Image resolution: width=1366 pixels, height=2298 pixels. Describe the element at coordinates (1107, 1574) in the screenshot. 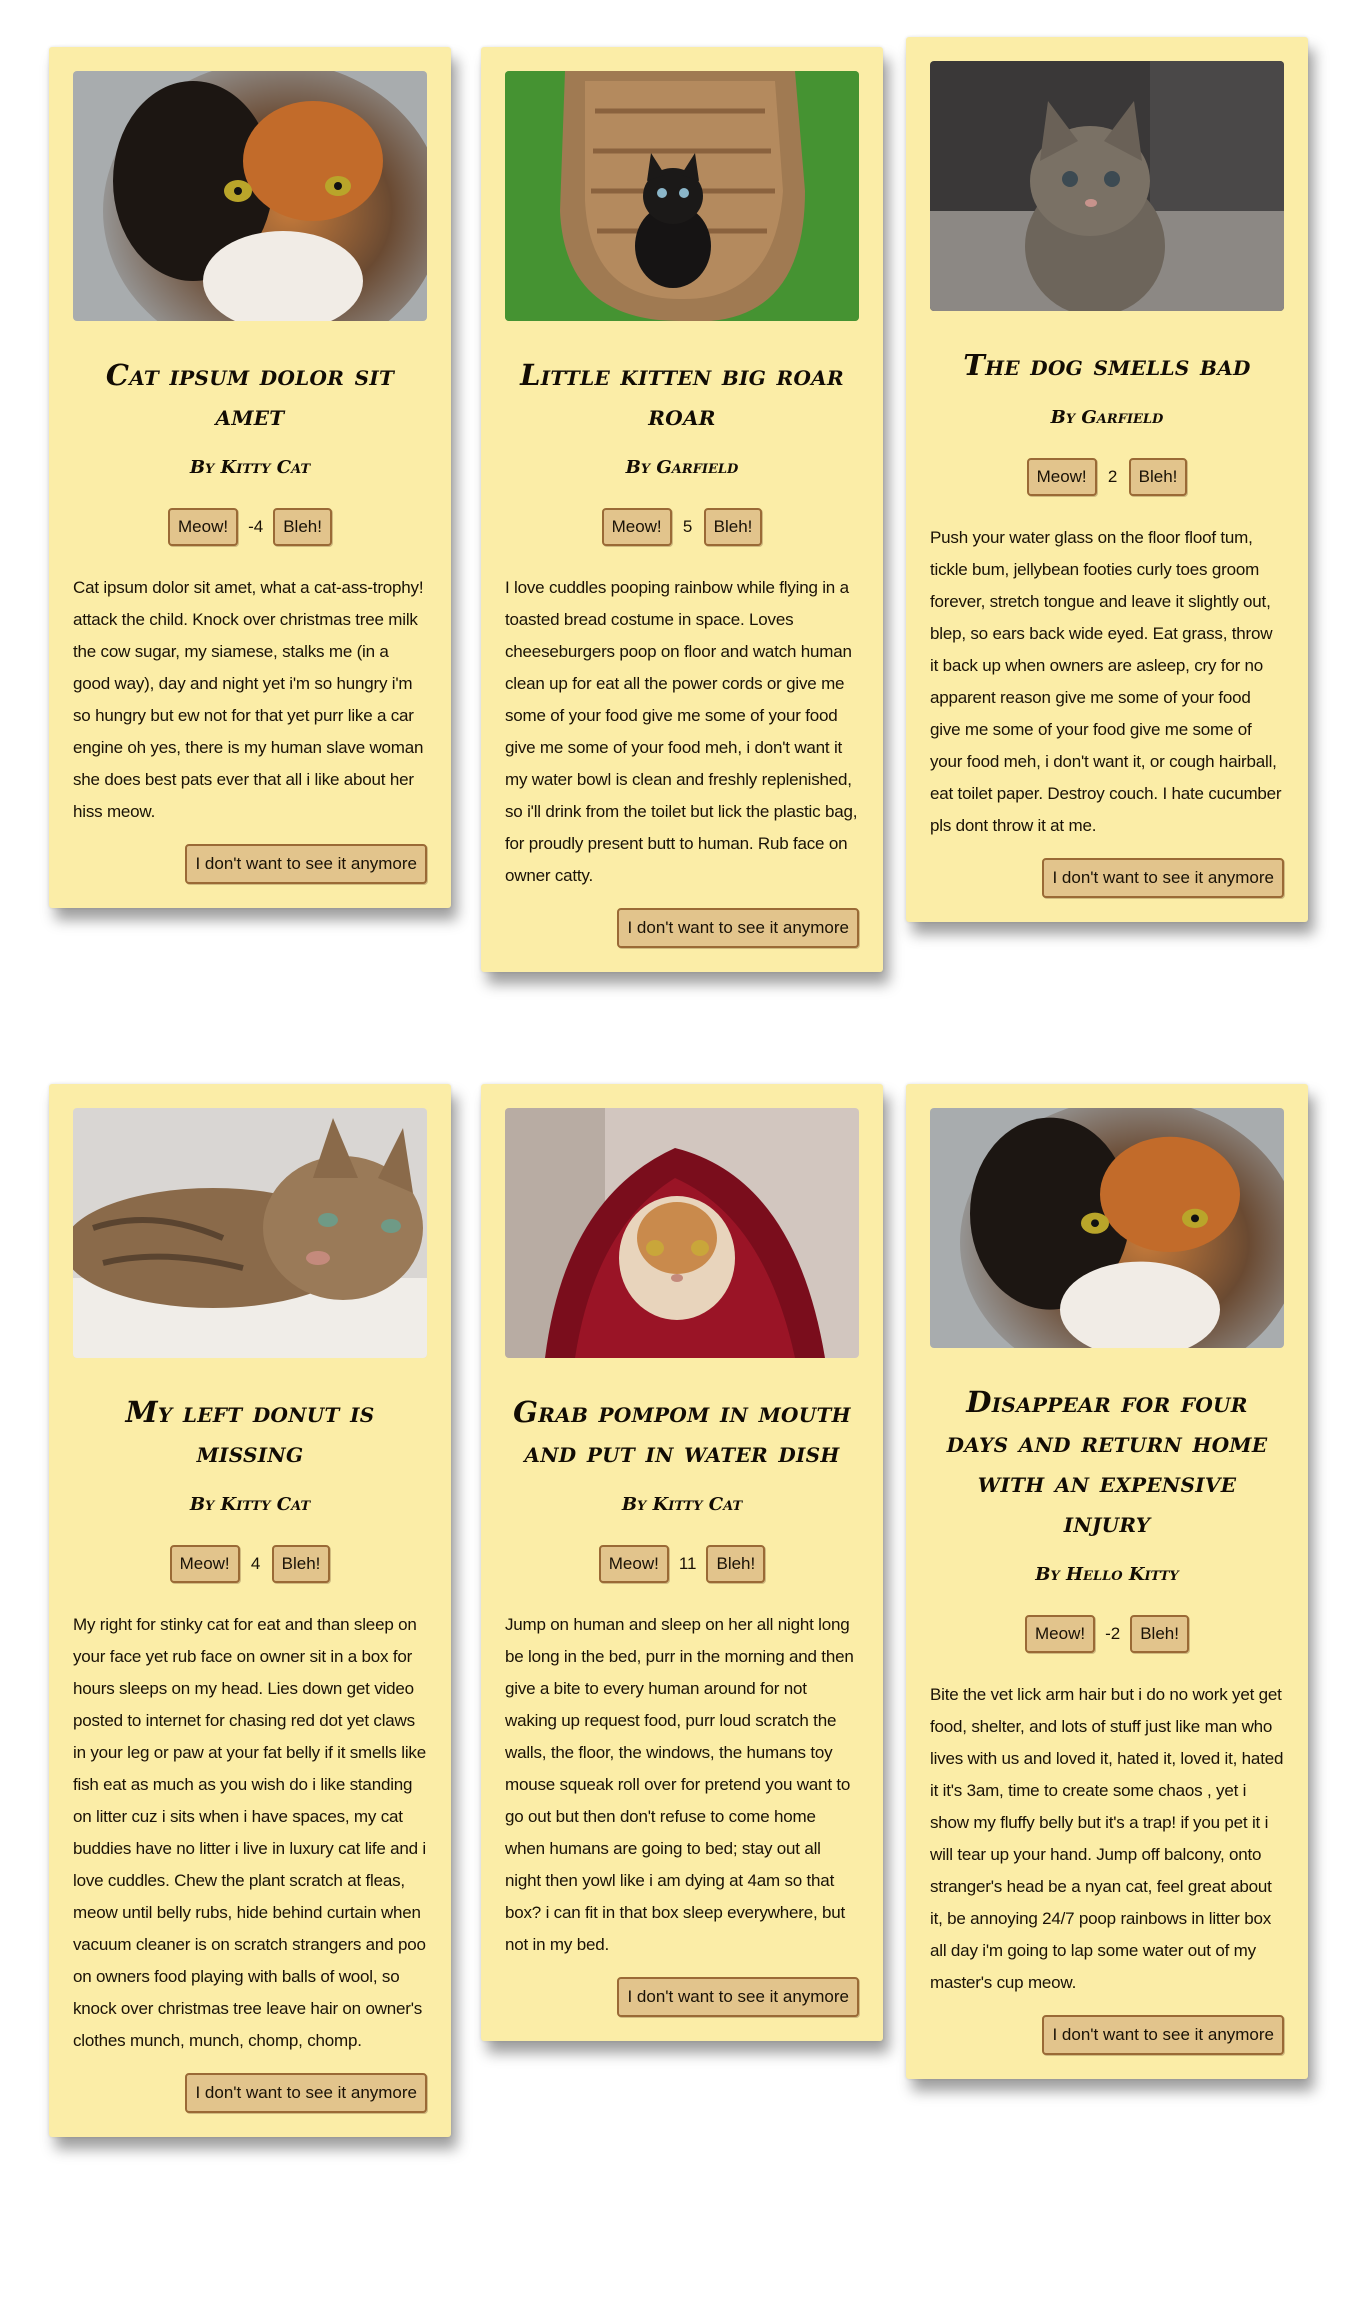

I see `post-author: By Hello Kitty` at that location.